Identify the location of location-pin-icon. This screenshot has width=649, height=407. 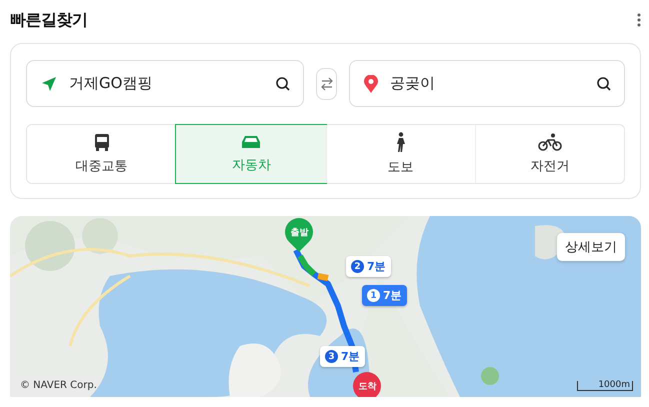
(371, 83).